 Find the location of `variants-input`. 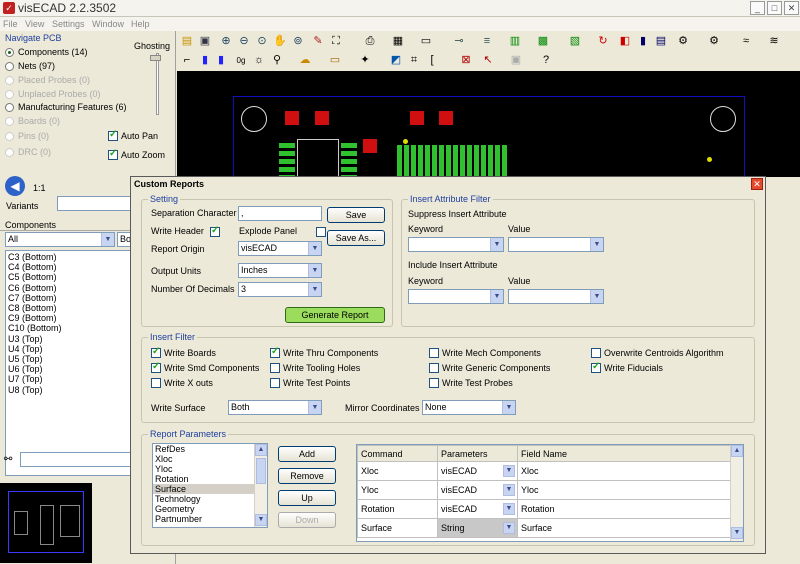

variants-input is located at coordinates (95, 203).